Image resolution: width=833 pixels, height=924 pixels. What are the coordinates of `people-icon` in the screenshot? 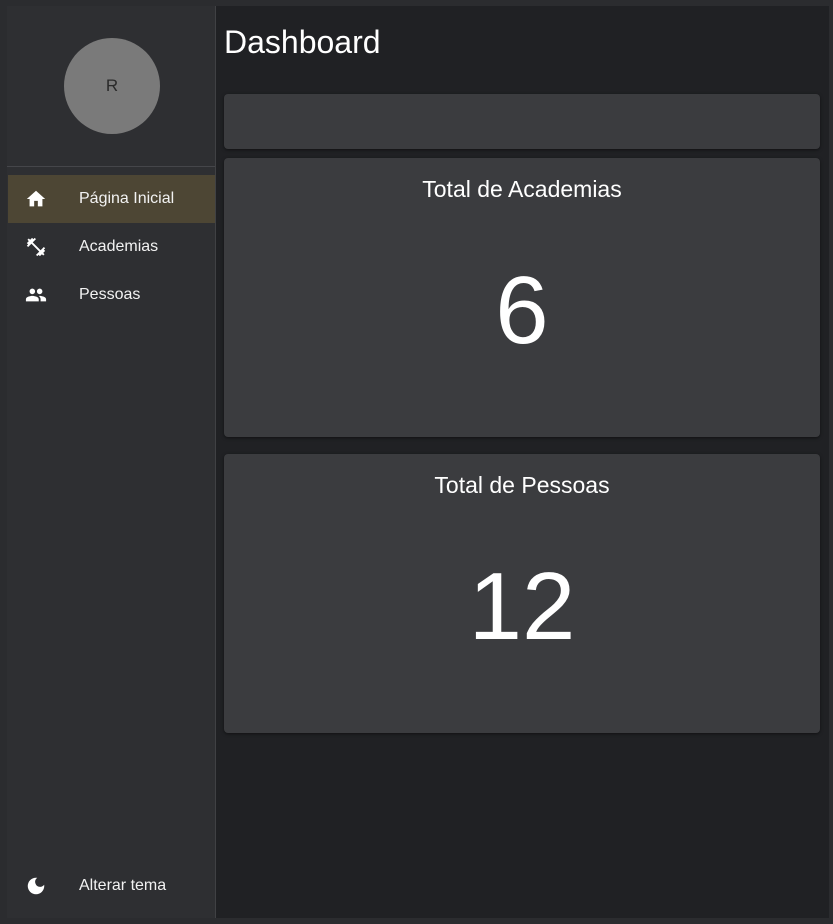 It's located at (36, 295).